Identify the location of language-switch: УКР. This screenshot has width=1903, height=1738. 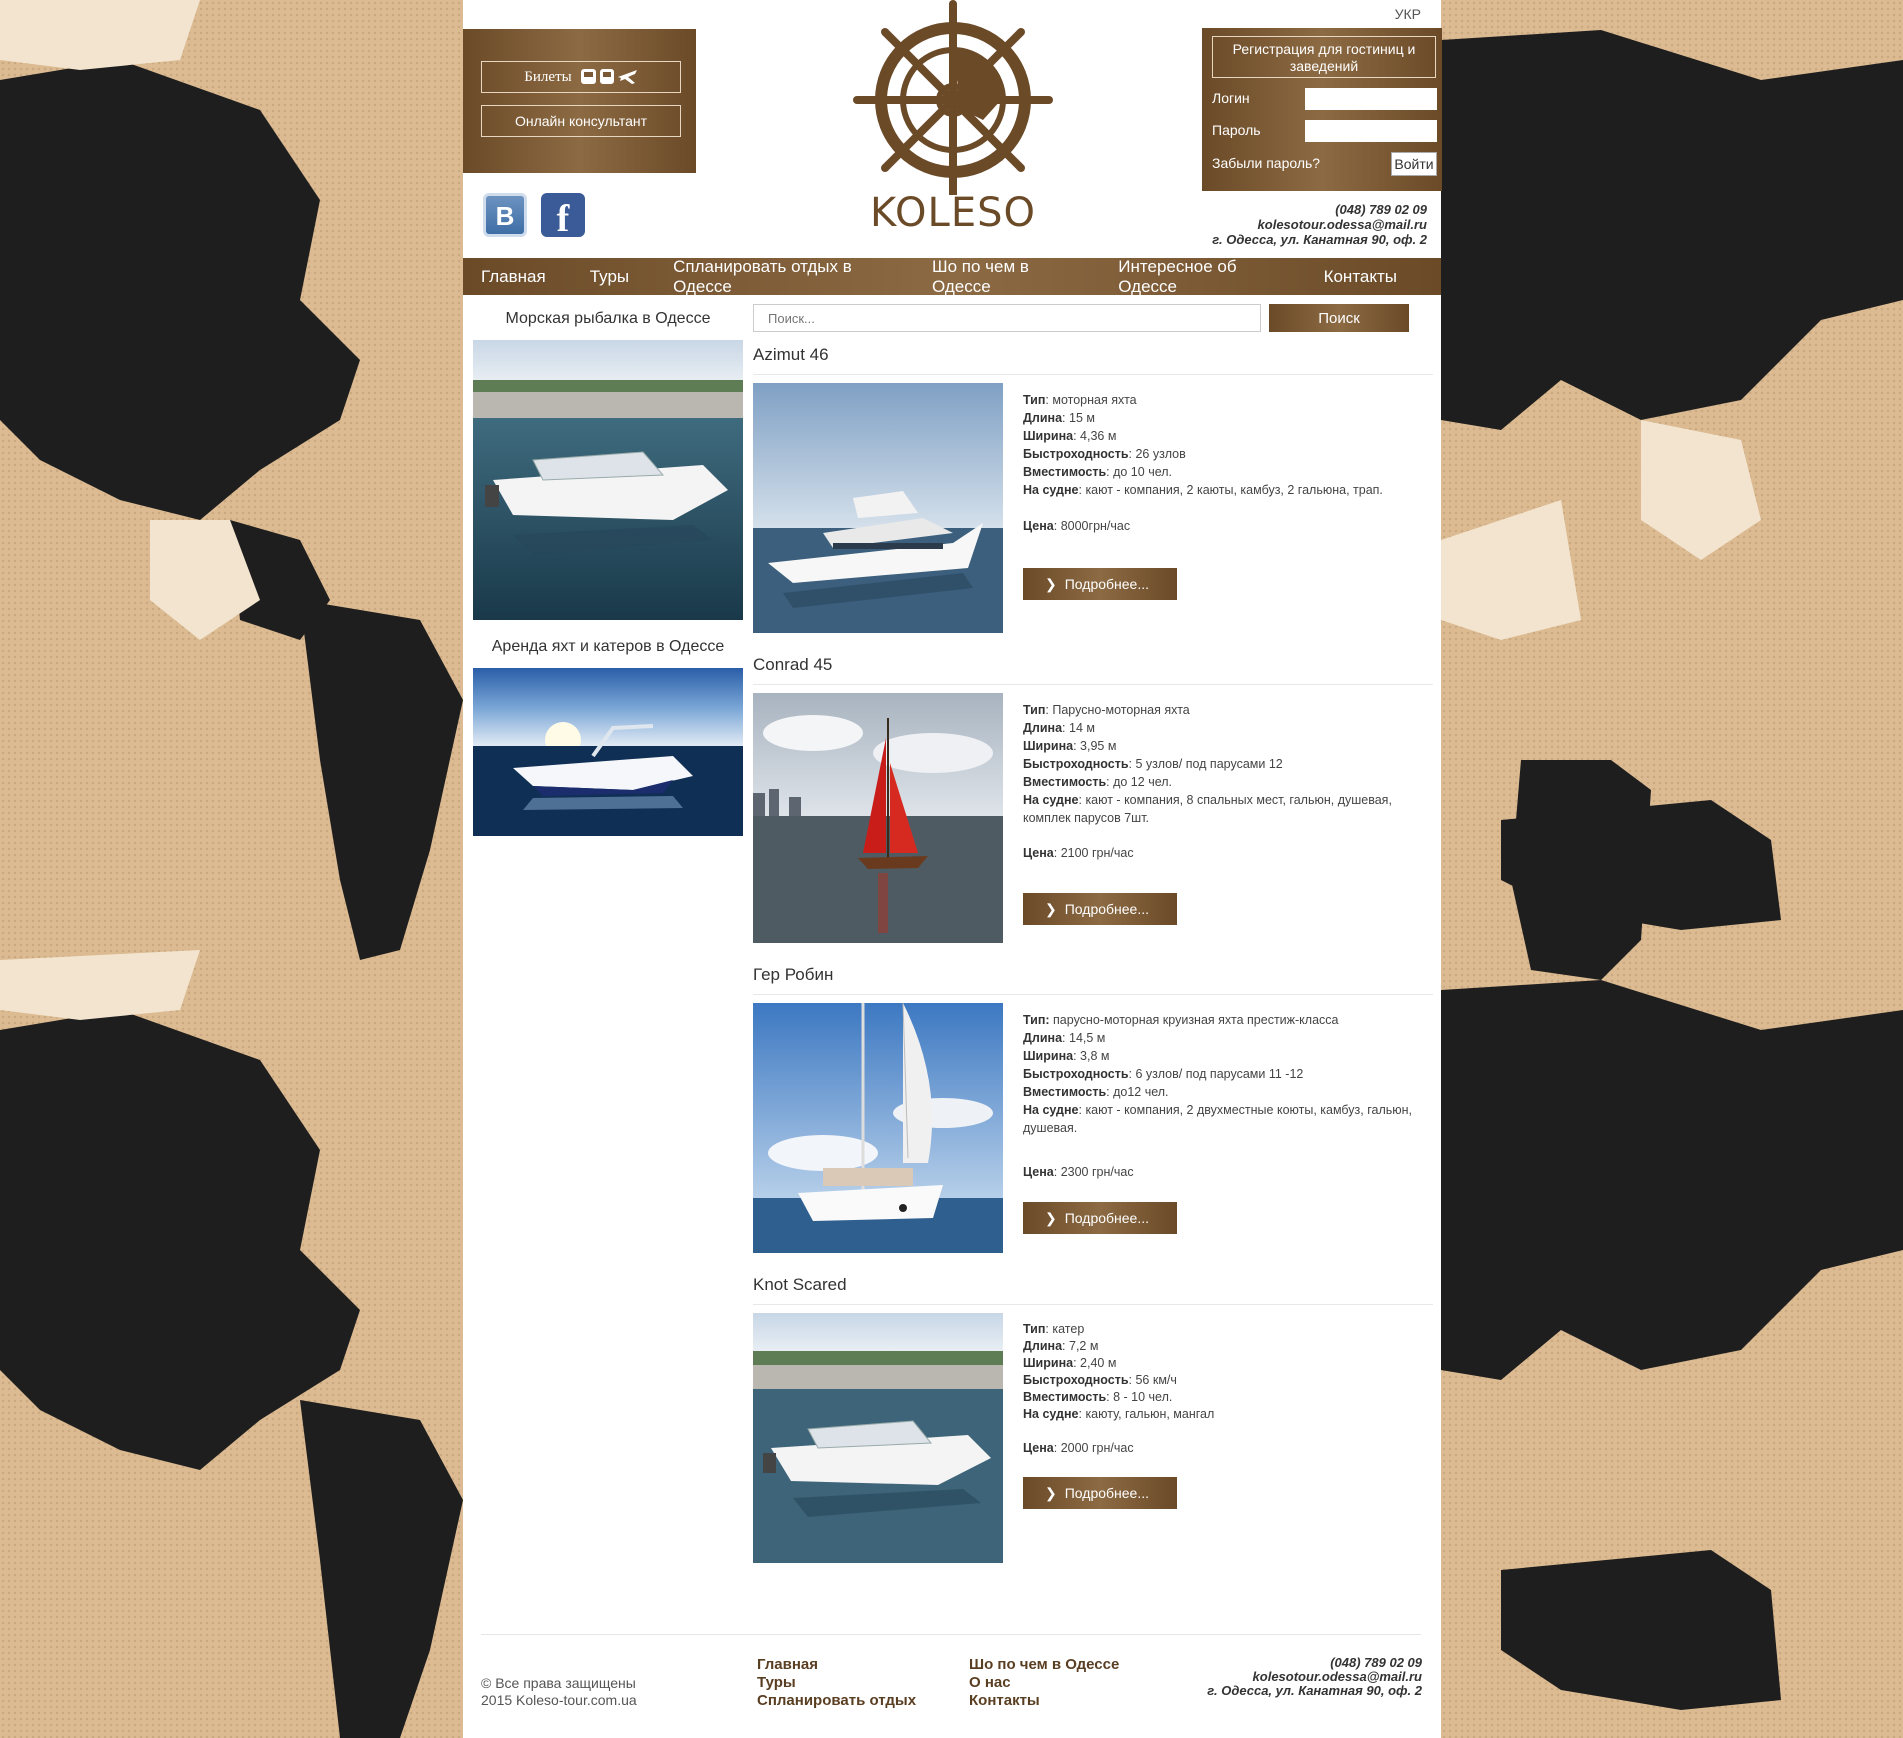
(1408, 14).